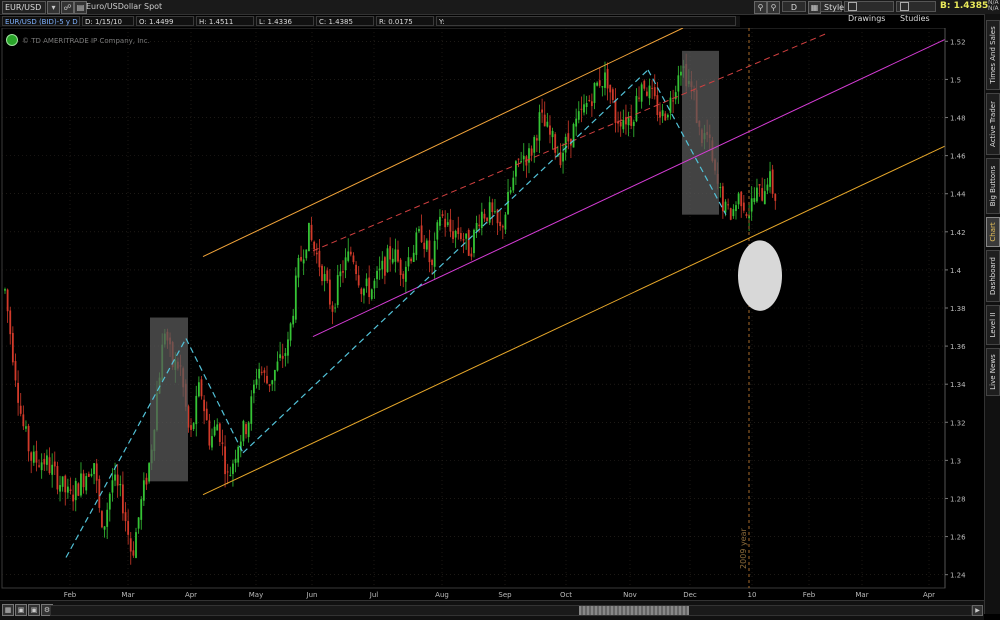 This screenshot has width=1000, height=620. Describe the element at coordinates (773, 7) in the screenshot. I see `zoom-out-icon: ⚲` at that location.